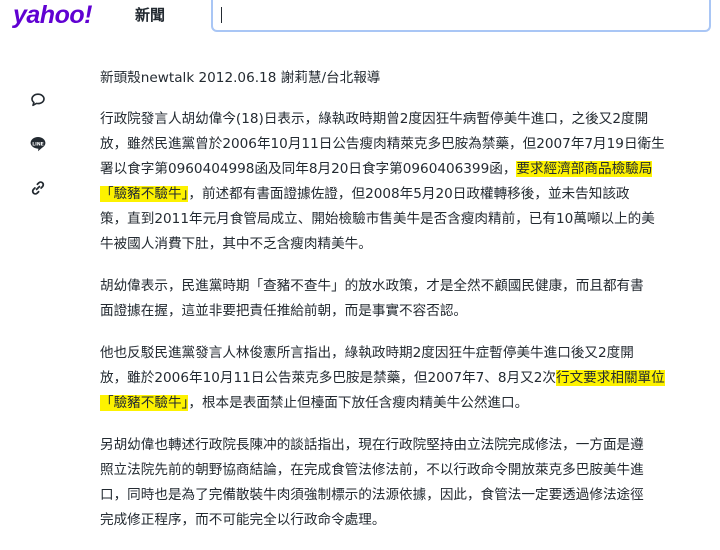 This screenshot has width=720, height=550. I want to click on highlighted-text: 要求經濟部商品檢驗局, so click(584, 169).